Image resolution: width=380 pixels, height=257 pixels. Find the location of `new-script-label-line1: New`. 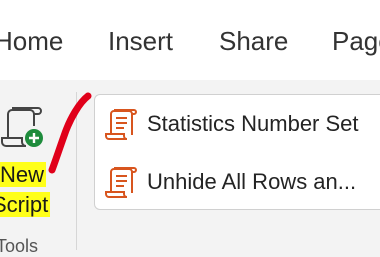

new-script-label-line1: New is located at coordinates (23, 174).